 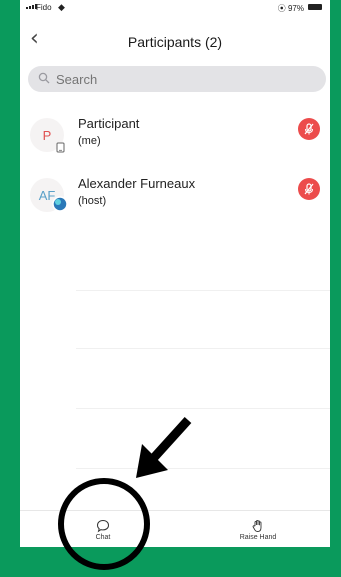 I want to click on battery-icon, so click(x=315, y=7).